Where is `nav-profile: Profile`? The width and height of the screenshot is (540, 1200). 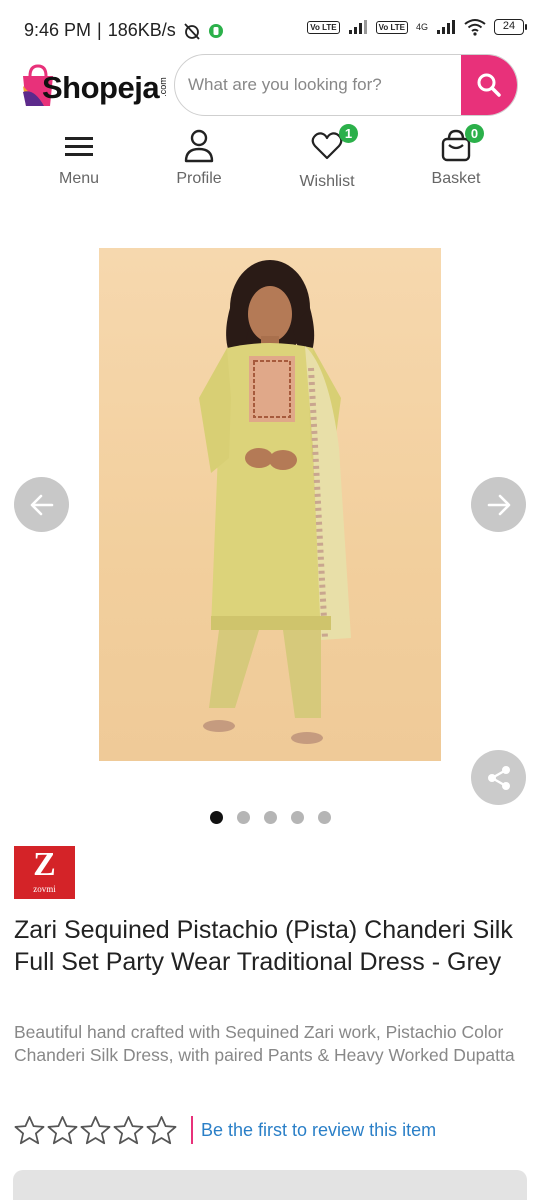 nav-profile: Profile is located at coordinates (199, 158).